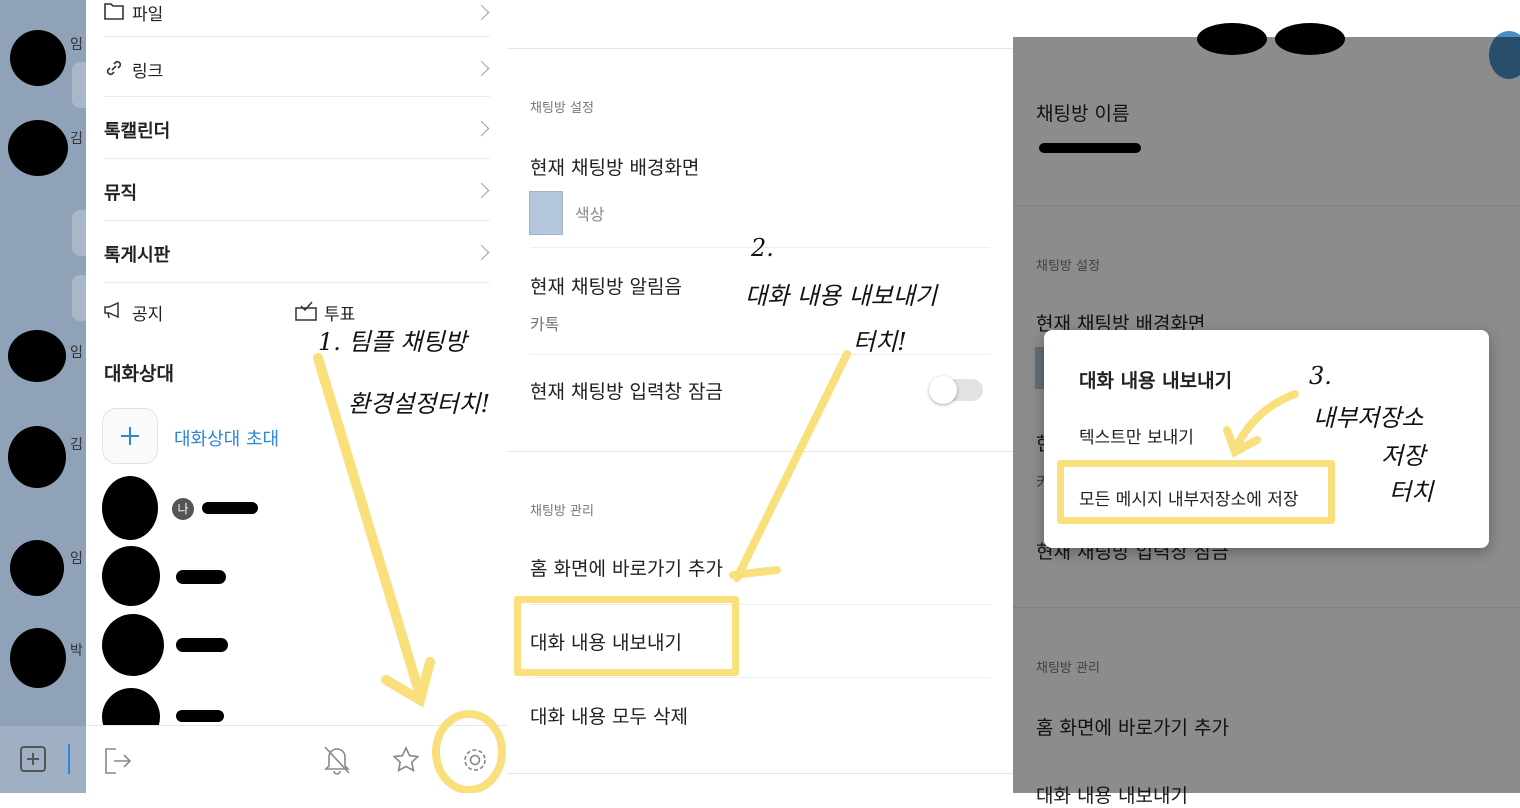 The width and height of the screenshot is (1520, 808). Describe the element at coordinates (841, 296) in the screenshot. I see `annotation-text: 대화 내용 내보내기` at that location.